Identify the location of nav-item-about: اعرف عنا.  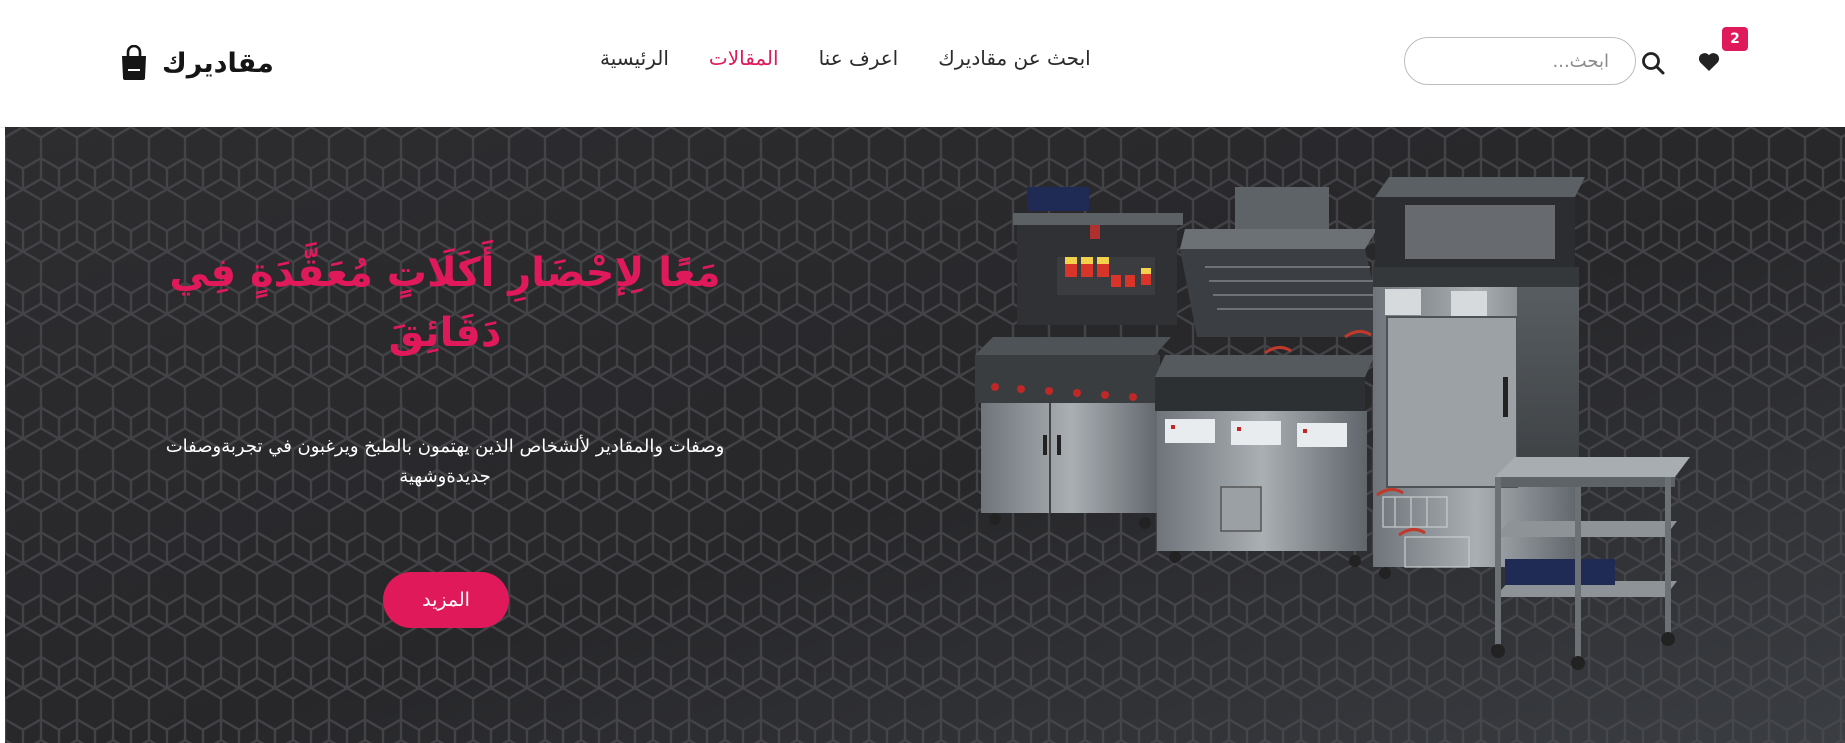
(859, 58).